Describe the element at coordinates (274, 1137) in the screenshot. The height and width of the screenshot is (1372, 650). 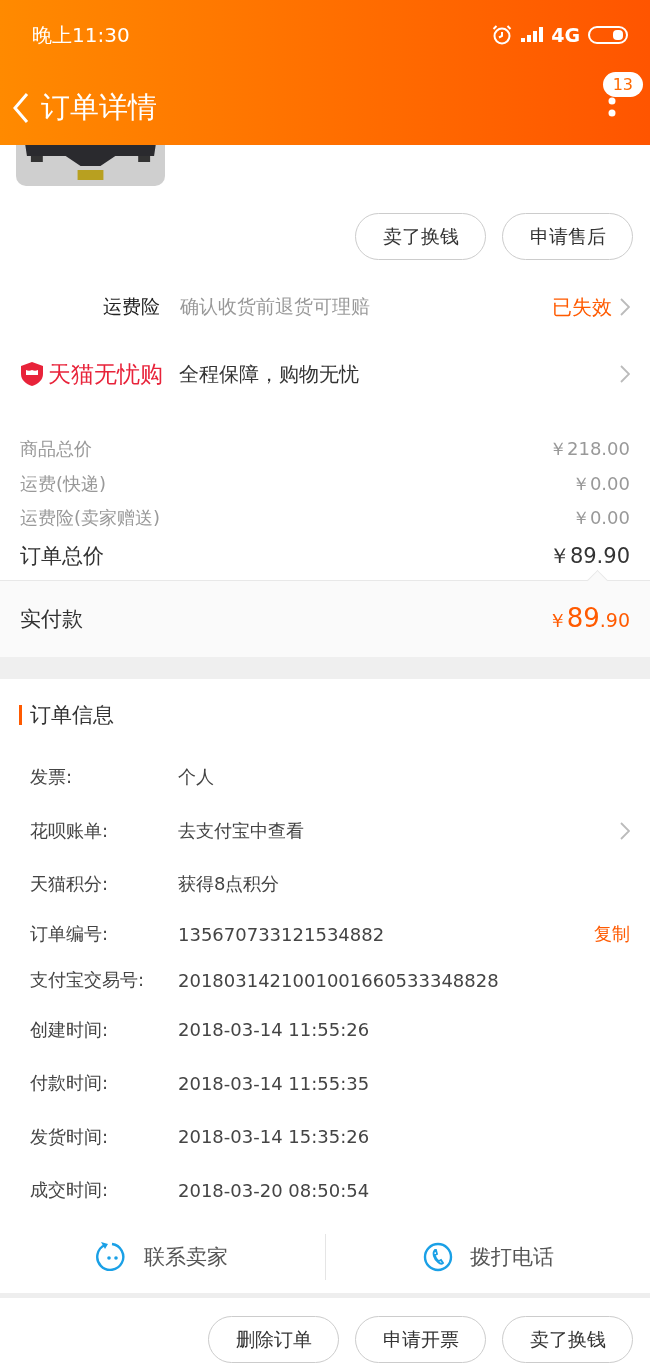
I see `info-value: 2018-03-14 15:35:26` at that location.